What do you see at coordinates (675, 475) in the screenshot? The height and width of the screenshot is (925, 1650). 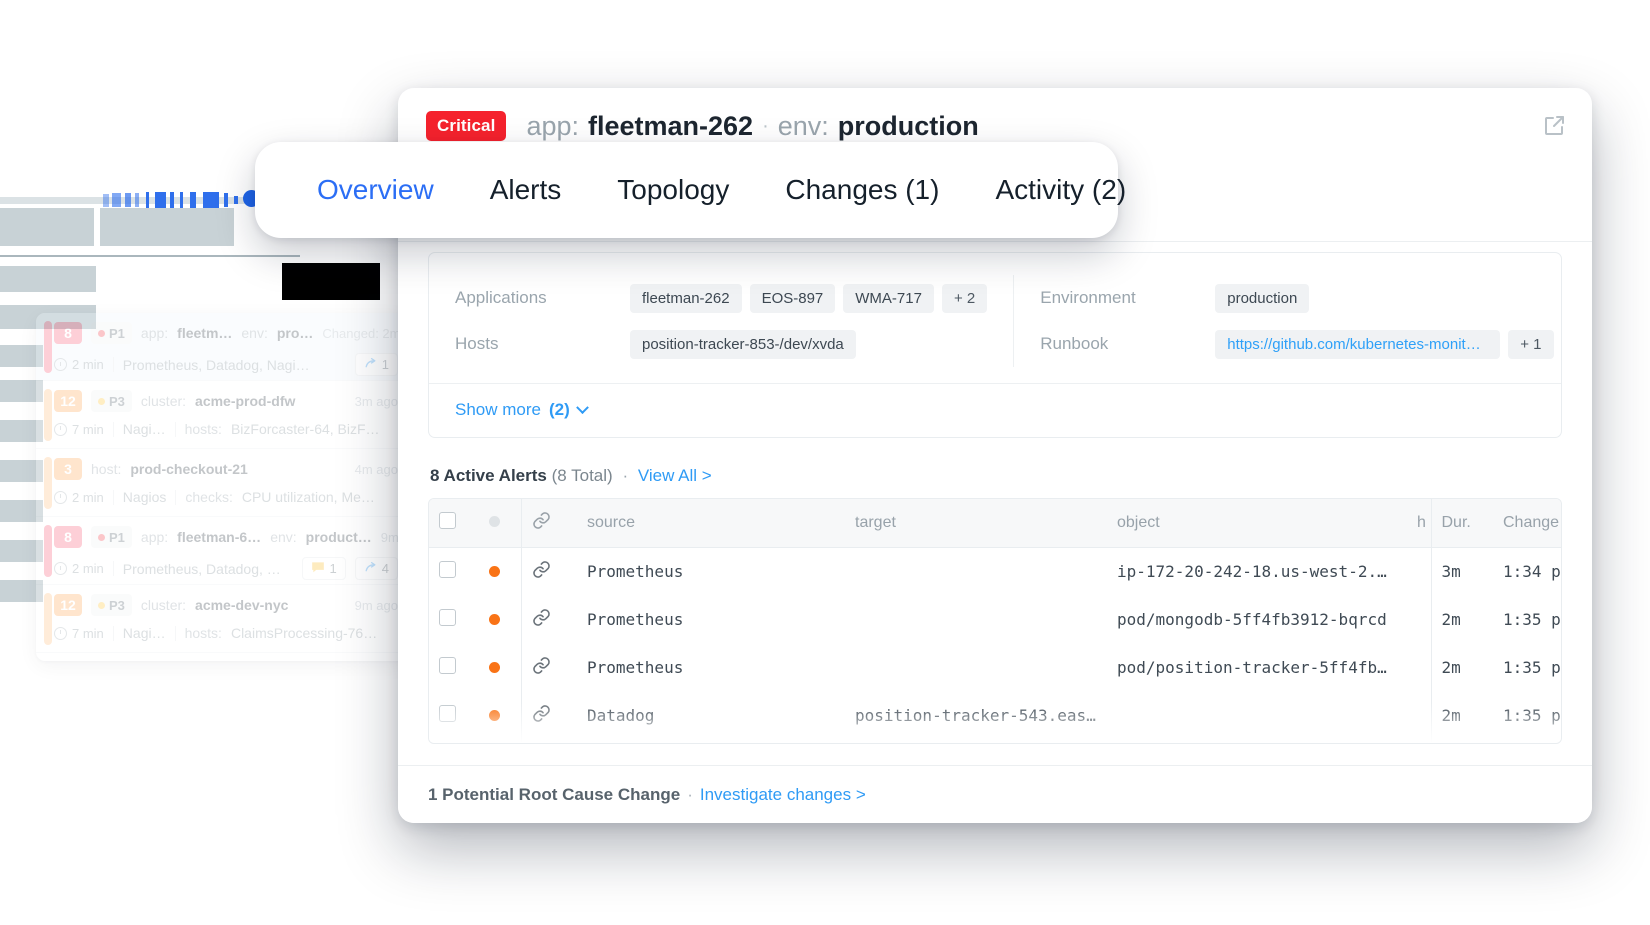 I see `view-all-link: View All >` at bounding box center [675, 475].